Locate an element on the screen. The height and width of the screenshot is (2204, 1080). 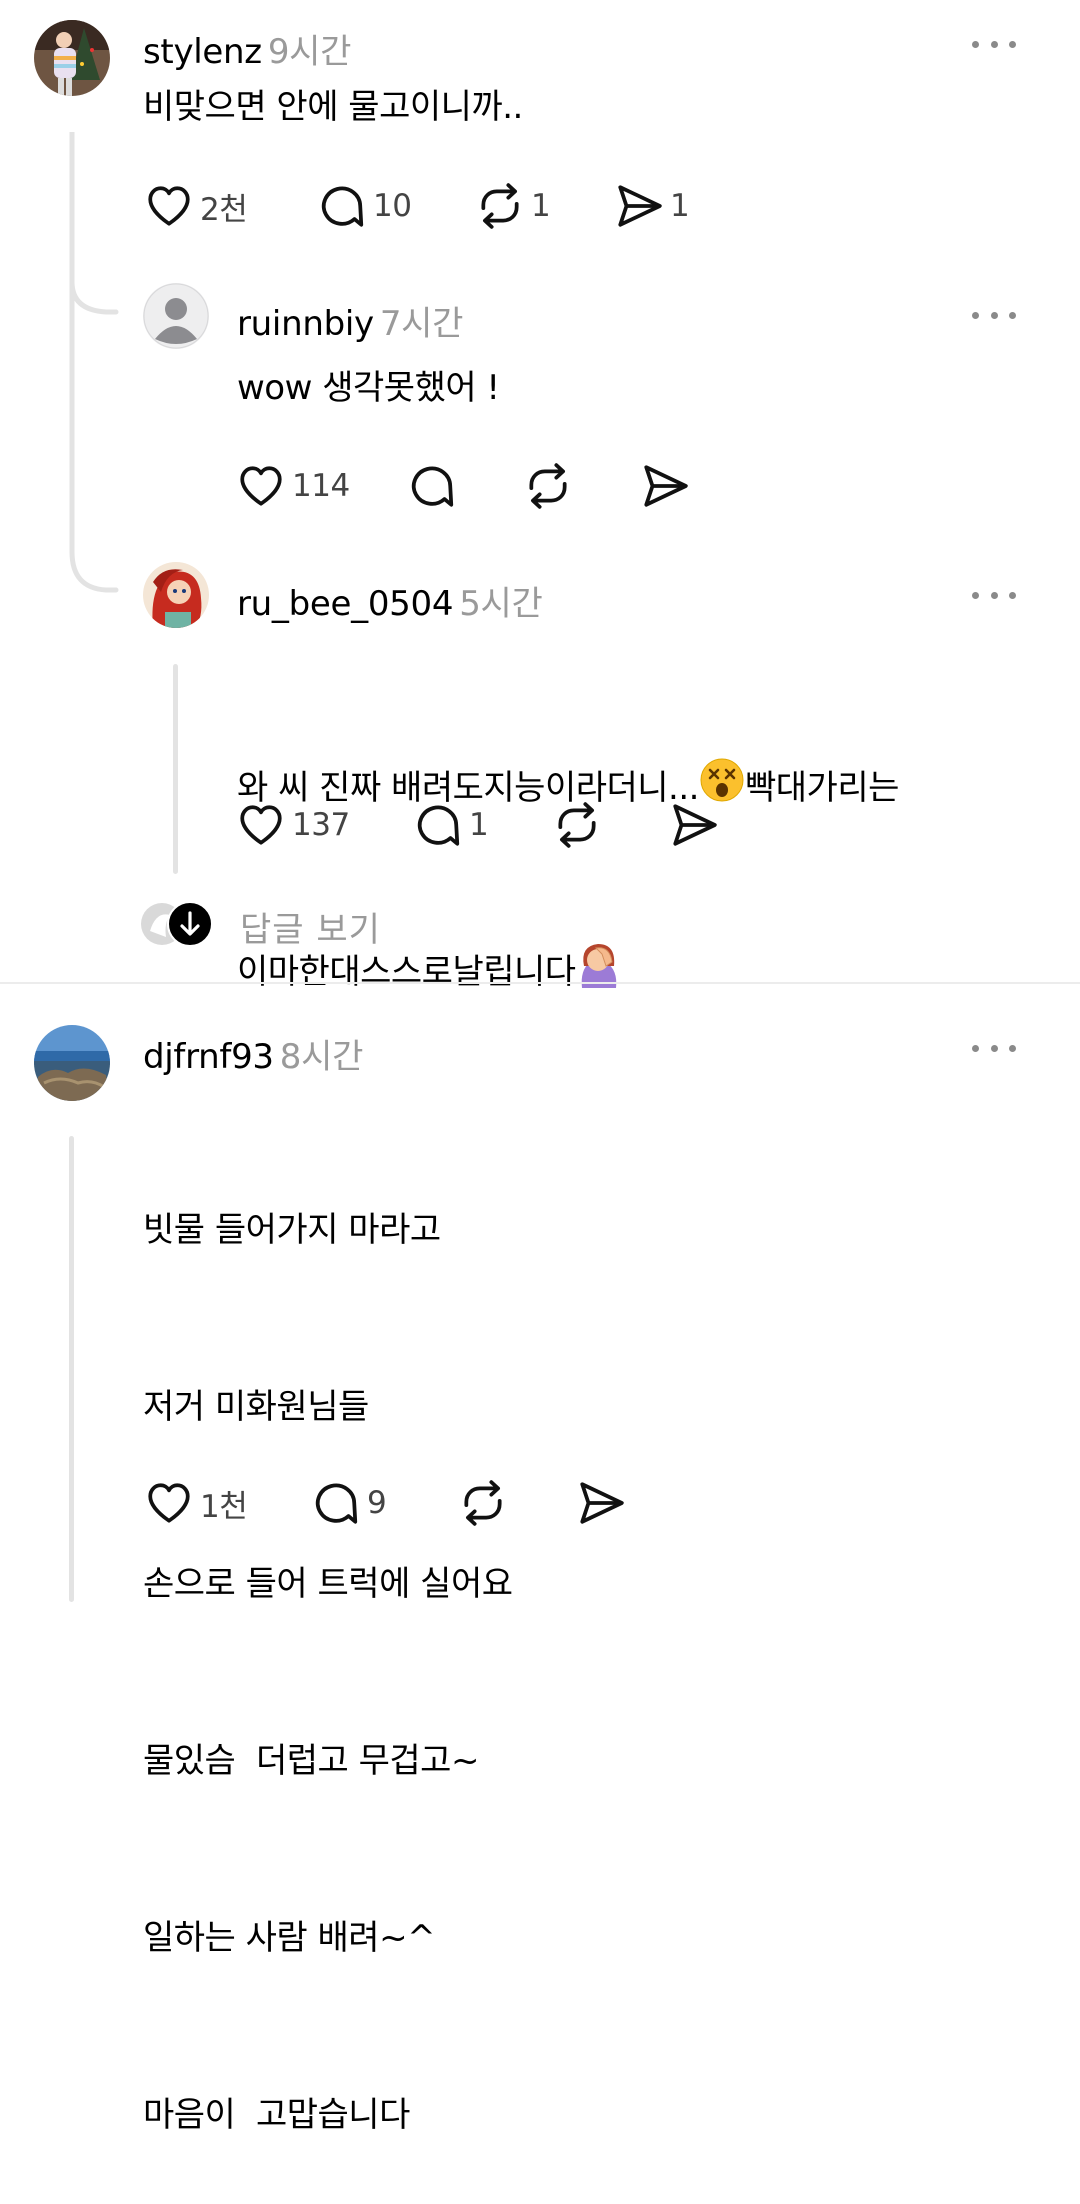
reply-count: 10 is located at coordinates (392, 206).